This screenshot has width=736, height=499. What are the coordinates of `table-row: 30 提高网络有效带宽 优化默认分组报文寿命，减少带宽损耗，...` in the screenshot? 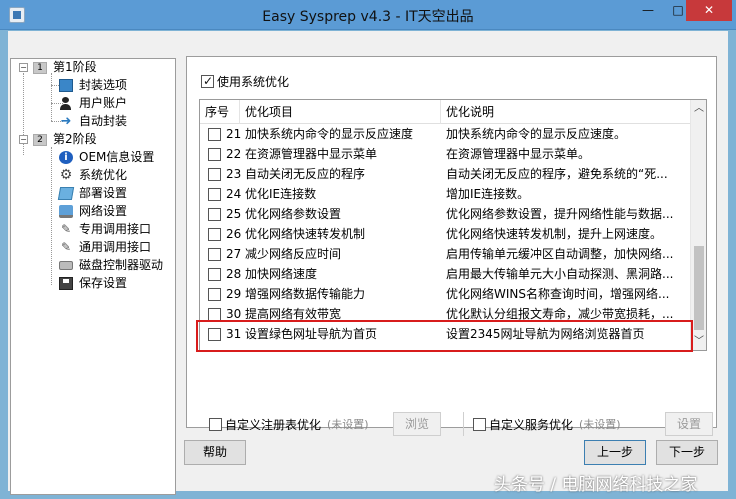 It's located at (445, 314).